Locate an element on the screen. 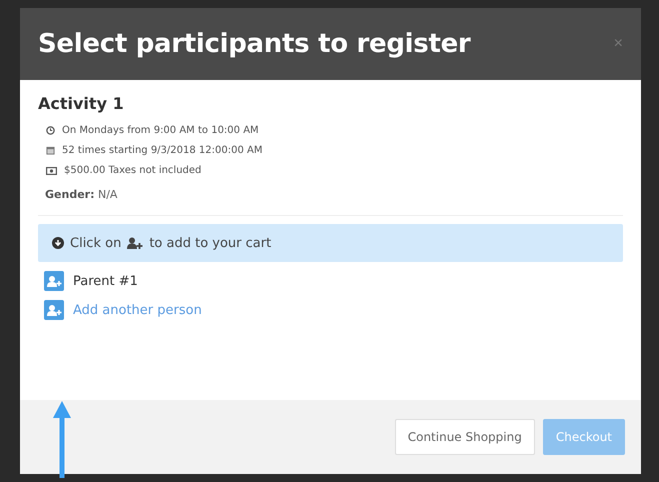 The image size is (659, 482). activity-detail: $500.00 Taxes not included is located at coordinates (133, 170).